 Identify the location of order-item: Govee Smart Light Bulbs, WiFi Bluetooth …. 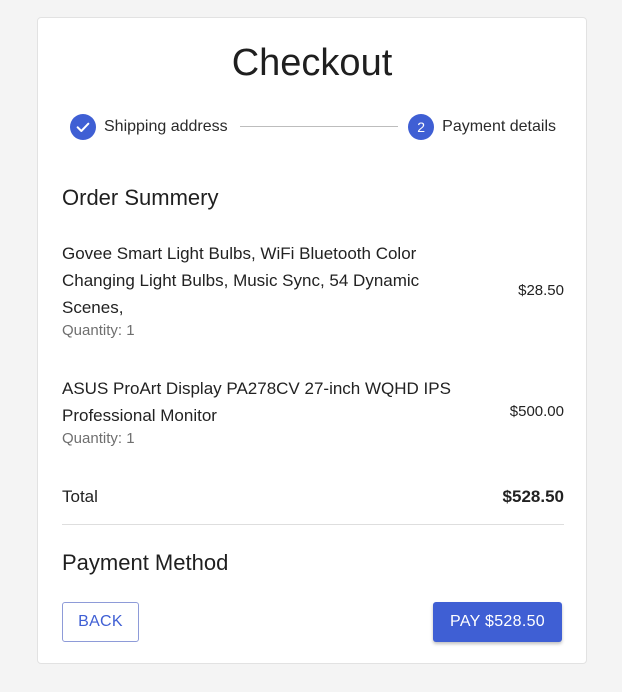
(313, 290).